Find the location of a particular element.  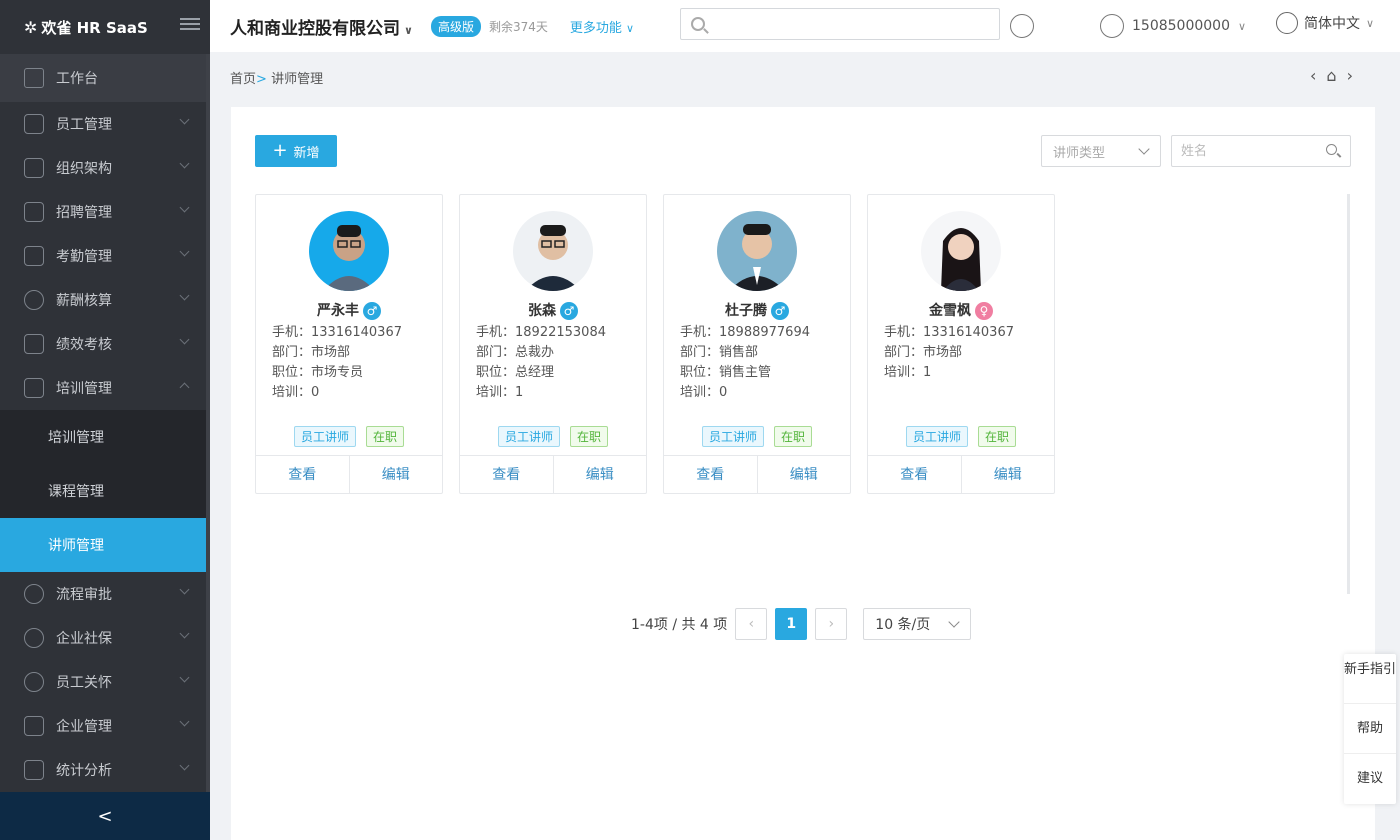

sidebar-item-analytics: 统计分析 is located at coordinates (105, 770).